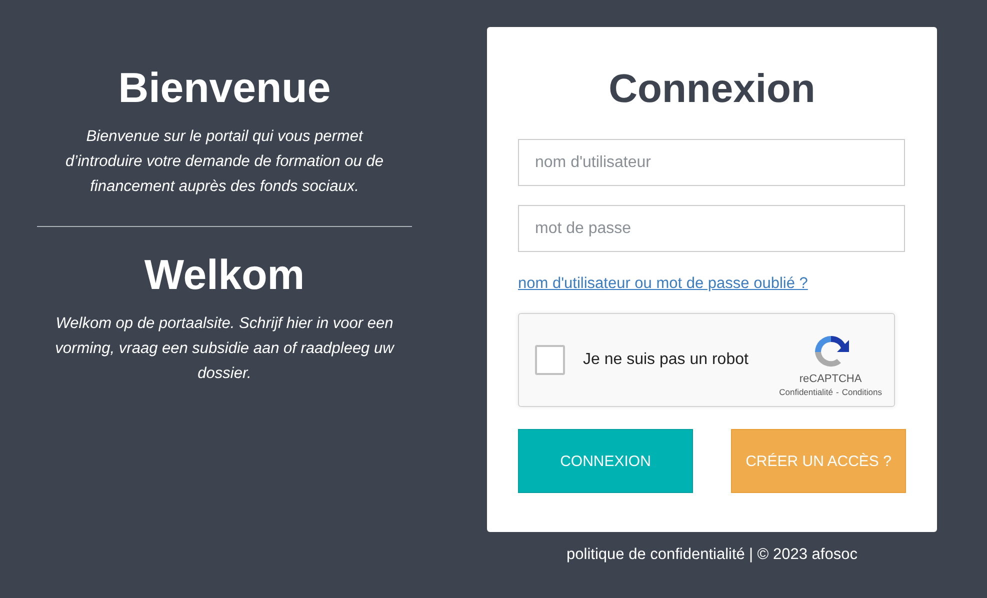 Image resolution: width=987 pixels, height=598 pixels. Describe the element at coordinates (224, 88) in the screenshot. I see `welcome-heading: Bienvenue` at that location.